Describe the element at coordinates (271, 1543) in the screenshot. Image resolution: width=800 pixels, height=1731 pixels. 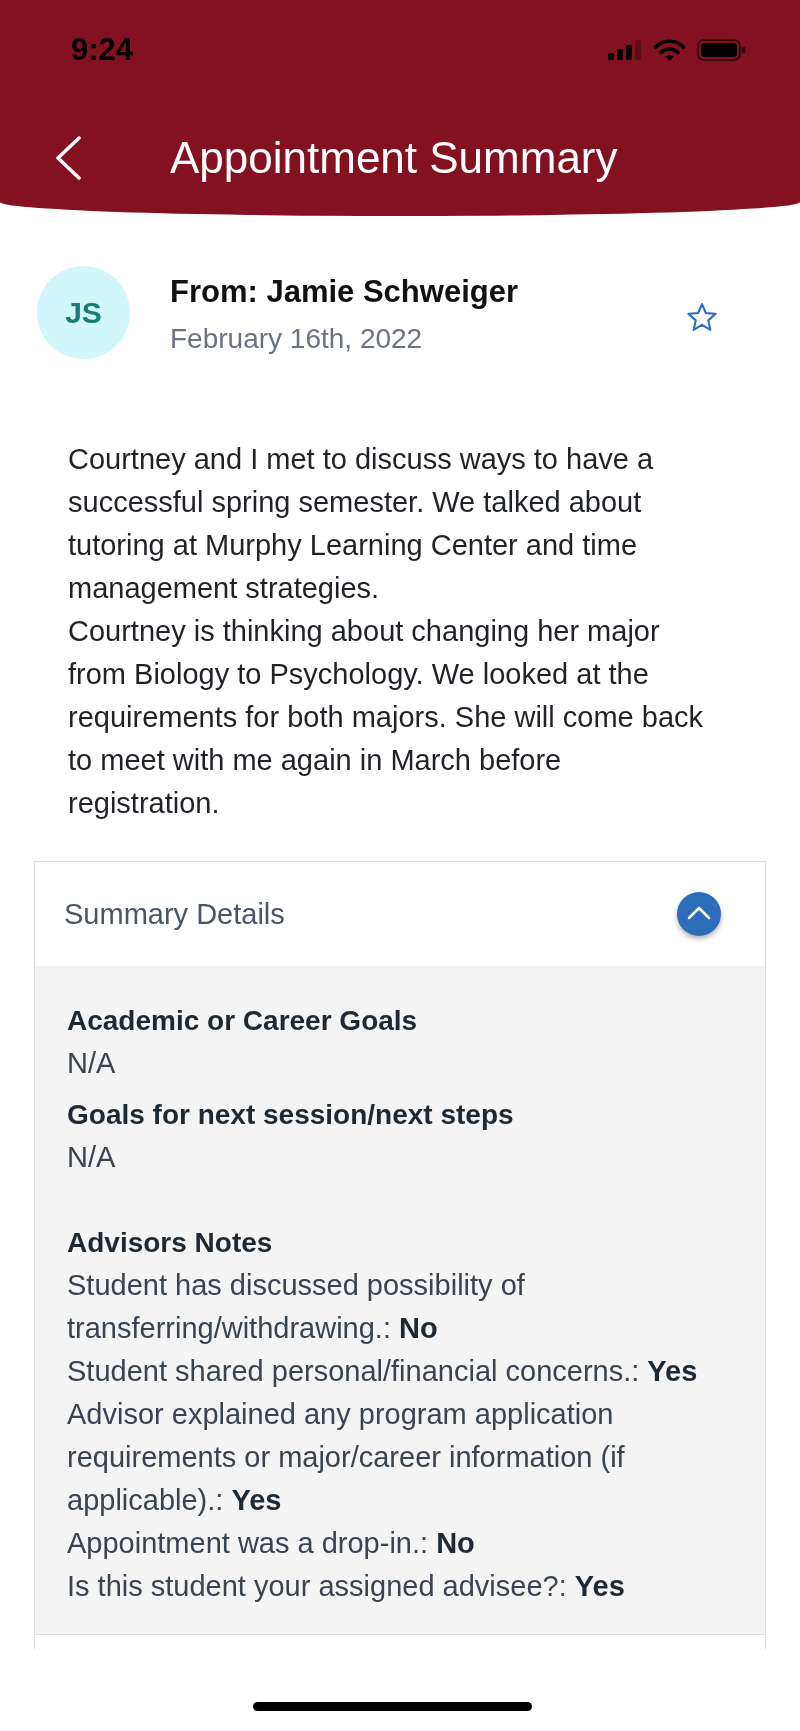
I see `note-line: Appointment was a drop-in.: No` at that location.